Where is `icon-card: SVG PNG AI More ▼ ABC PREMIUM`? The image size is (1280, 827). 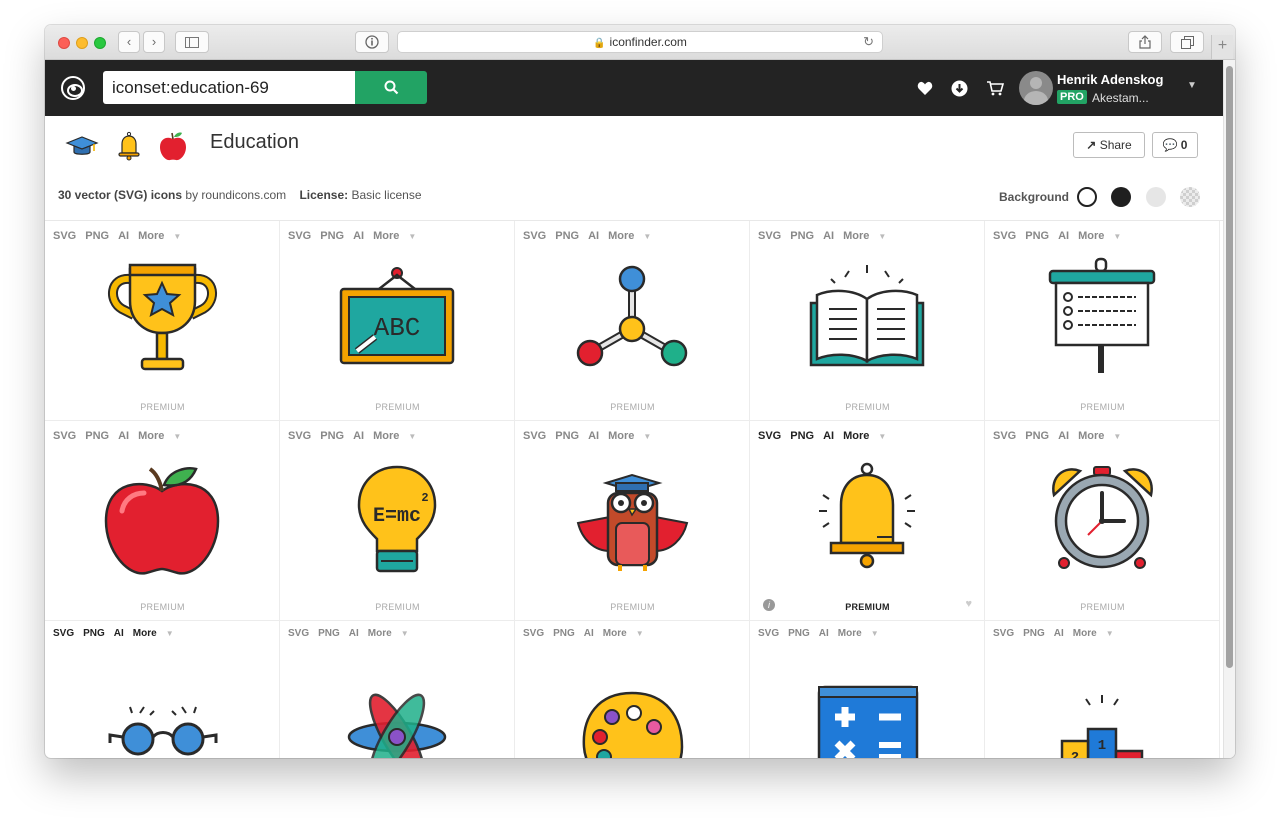 icon-card: SVG PNG AI More ▼ ABC PREMIUM is located at coordinates (397, 321).